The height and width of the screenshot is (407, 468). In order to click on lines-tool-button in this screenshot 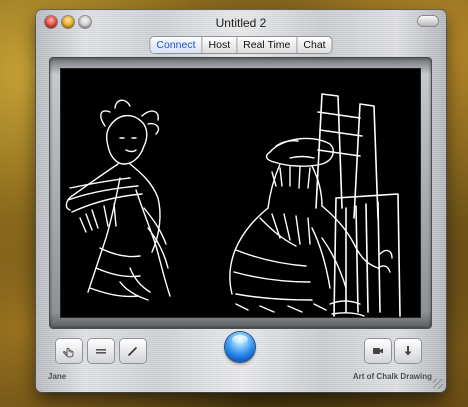, I will do `click(101, 351)`.